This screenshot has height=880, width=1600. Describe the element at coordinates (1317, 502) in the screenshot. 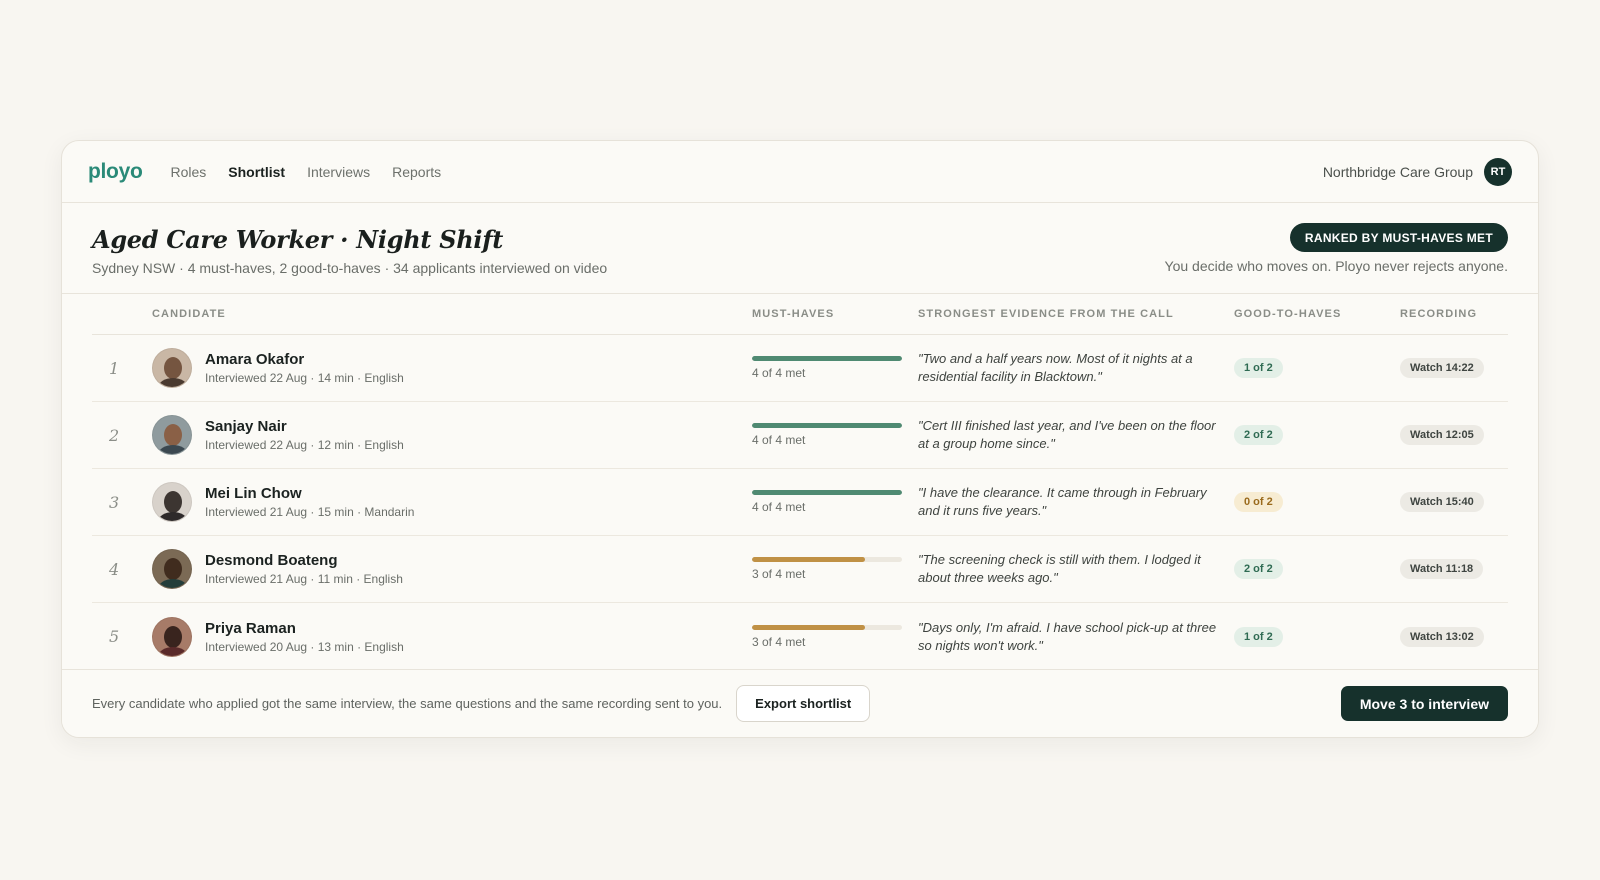

I see `good-to-haves-cell: 0 of 2` at that location.